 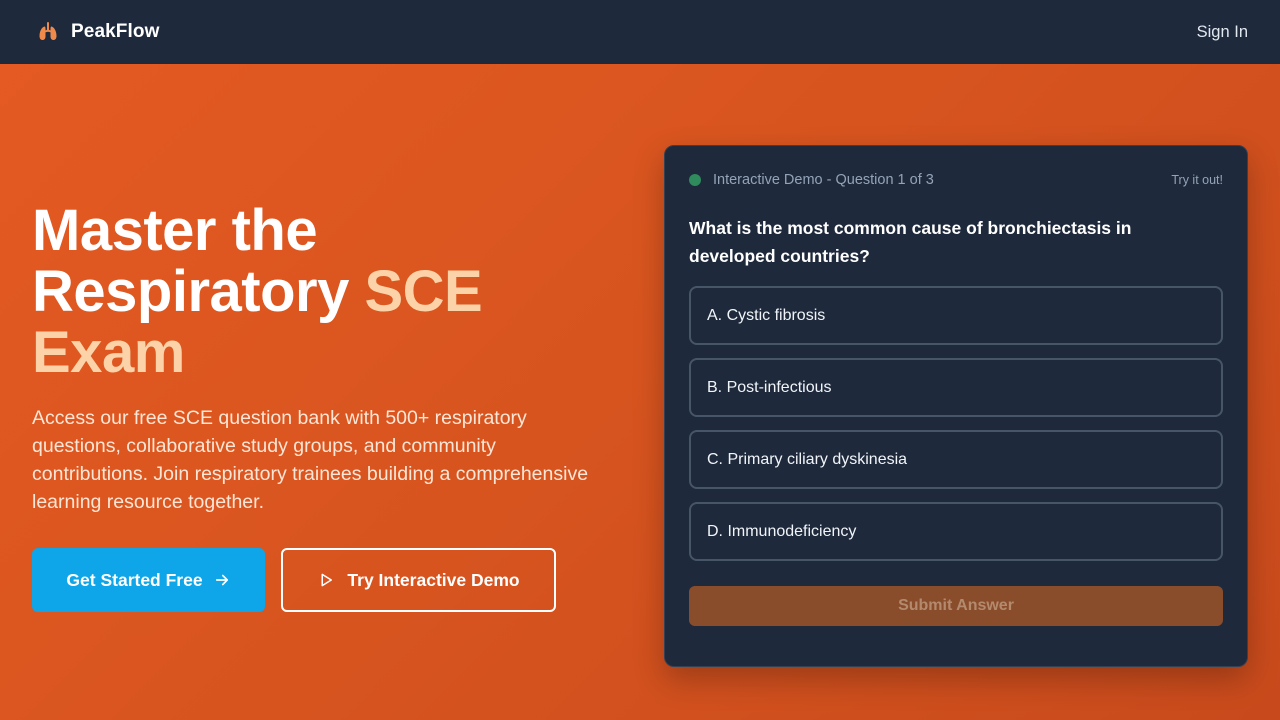 I want to click on hero-title-line1: Master the, so click(x=175, y=230).